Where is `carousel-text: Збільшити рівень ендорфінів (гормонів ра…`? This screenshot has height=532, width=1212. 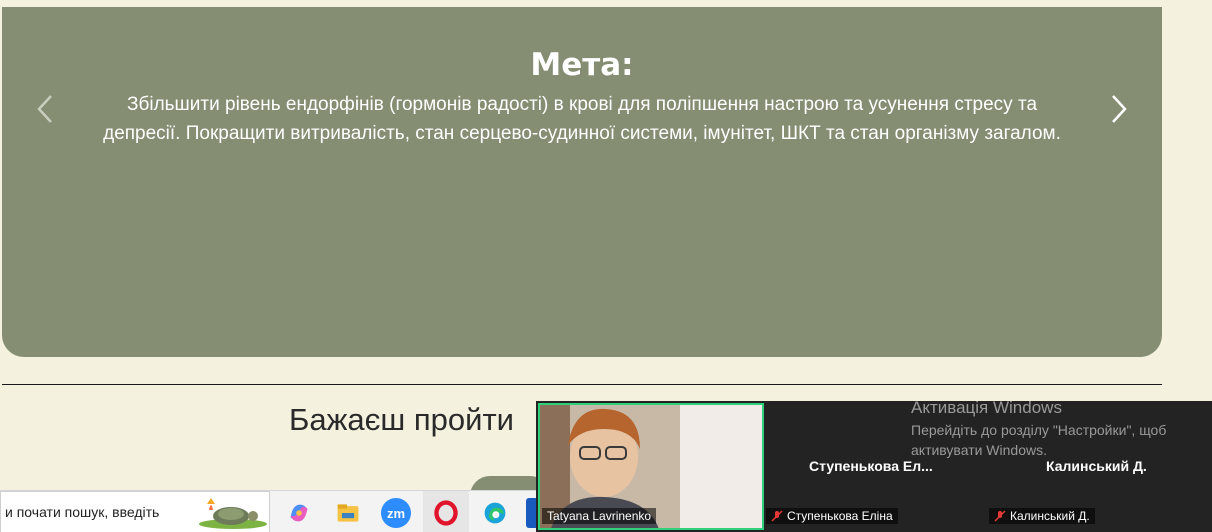
carousel-text: Збільшити рівень ендорфінів (гормонів ра… is located at coordinates (582, 119).